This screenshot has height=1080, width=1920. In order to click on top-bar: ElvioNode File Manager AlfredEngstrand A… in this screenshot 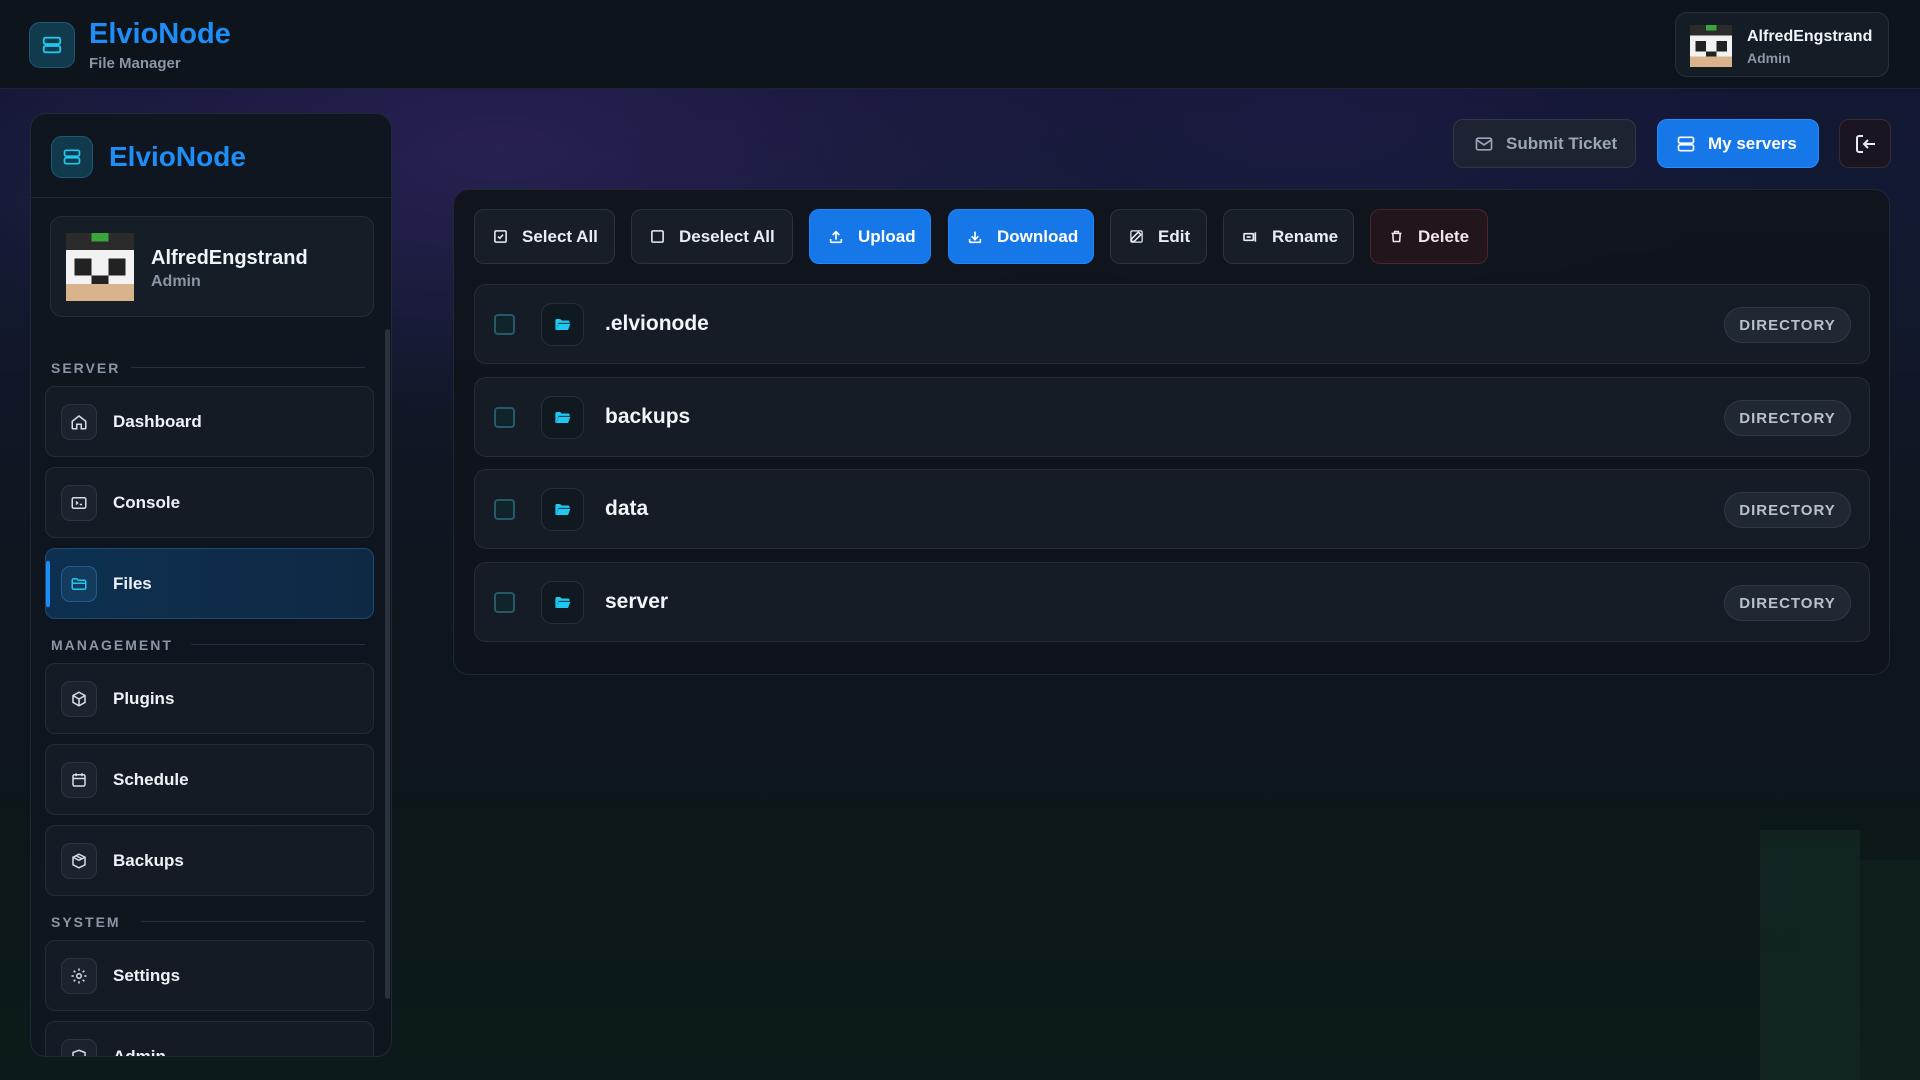, I will do `click(960, 44)`.